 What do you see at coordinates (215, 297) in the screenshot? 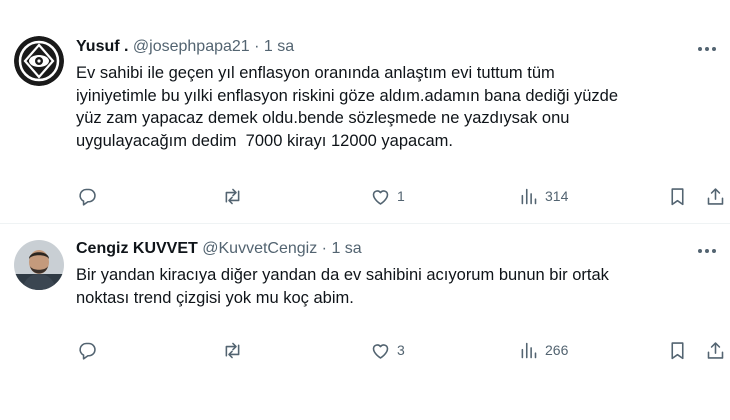
I see `tweet-text-line: noktası trend çizgisi yok mu koç abim.` at bounding box center [215, 297].